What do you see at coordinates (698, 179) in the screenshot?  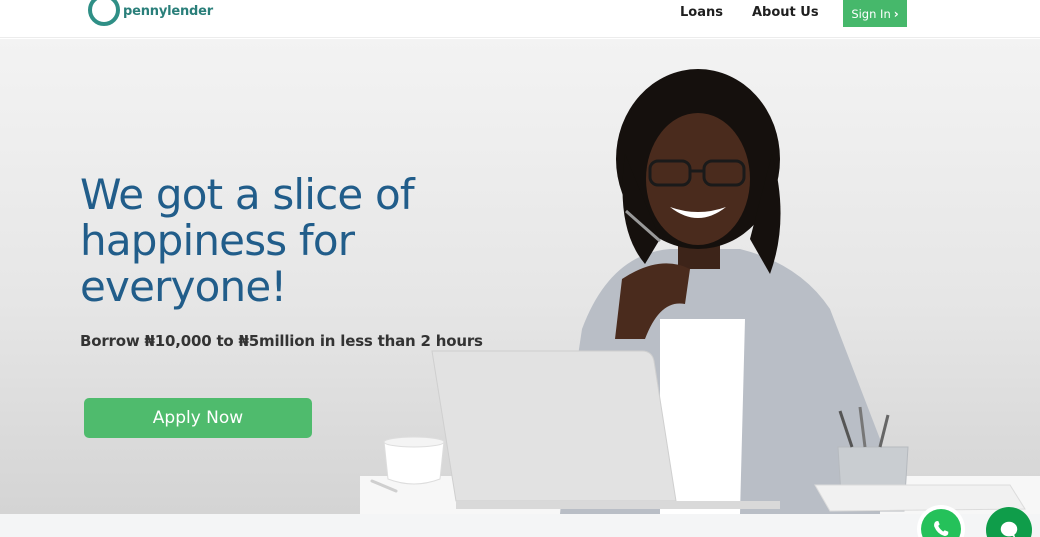 I see `face` at bounding box center [698, 179].